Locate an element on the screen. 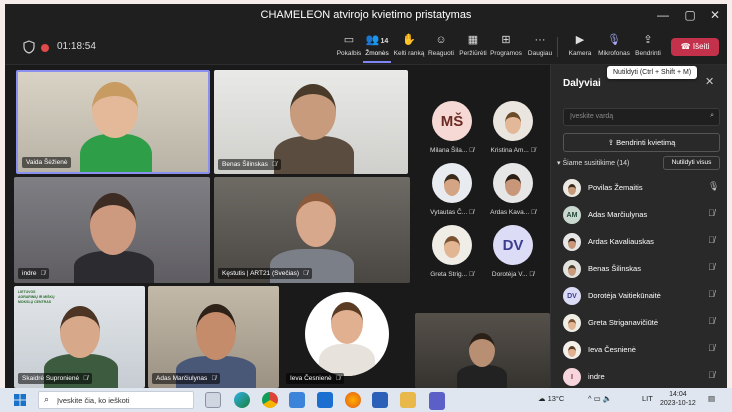 The width and height of the screenshot is (732, 412). shield-icon is located at coordinates (29, 47).